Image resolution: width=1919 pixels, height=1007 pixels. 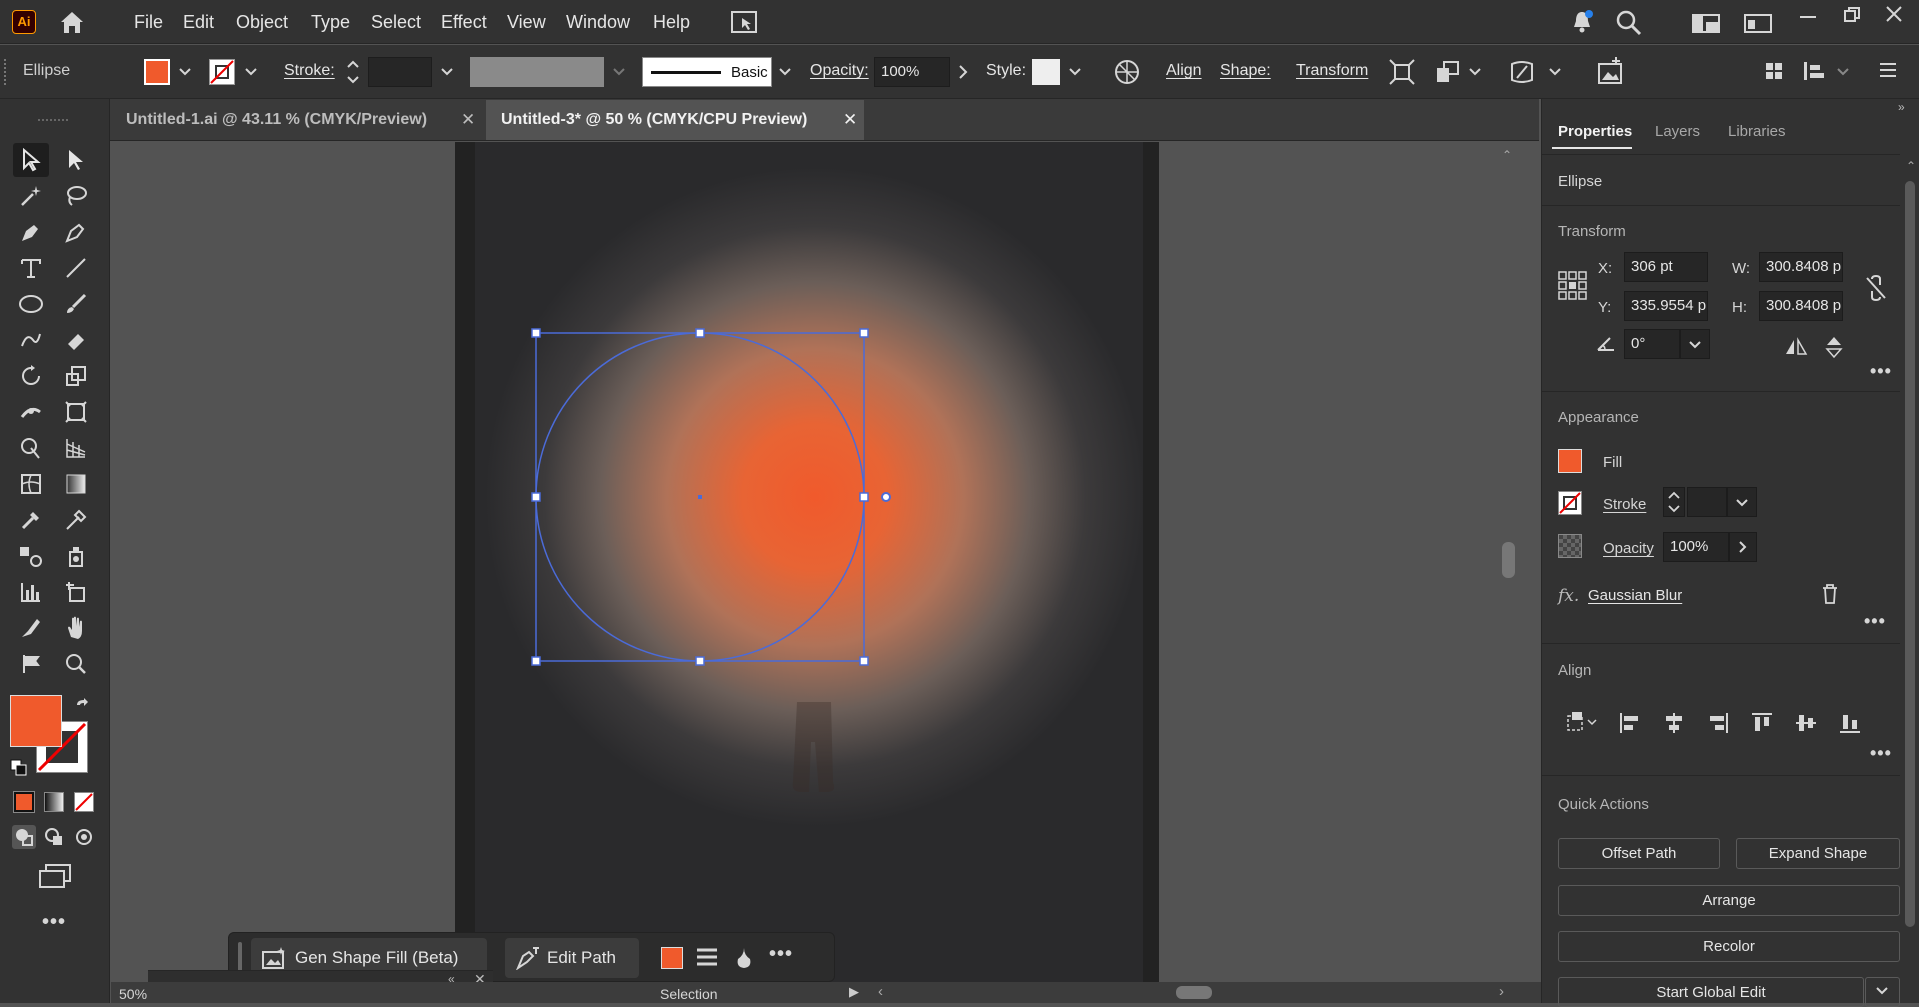 What do you see at coordinates (1729, 946) in the screenshot?
I see `recolor-button: Recolor` at bounding box center [1729, 946].